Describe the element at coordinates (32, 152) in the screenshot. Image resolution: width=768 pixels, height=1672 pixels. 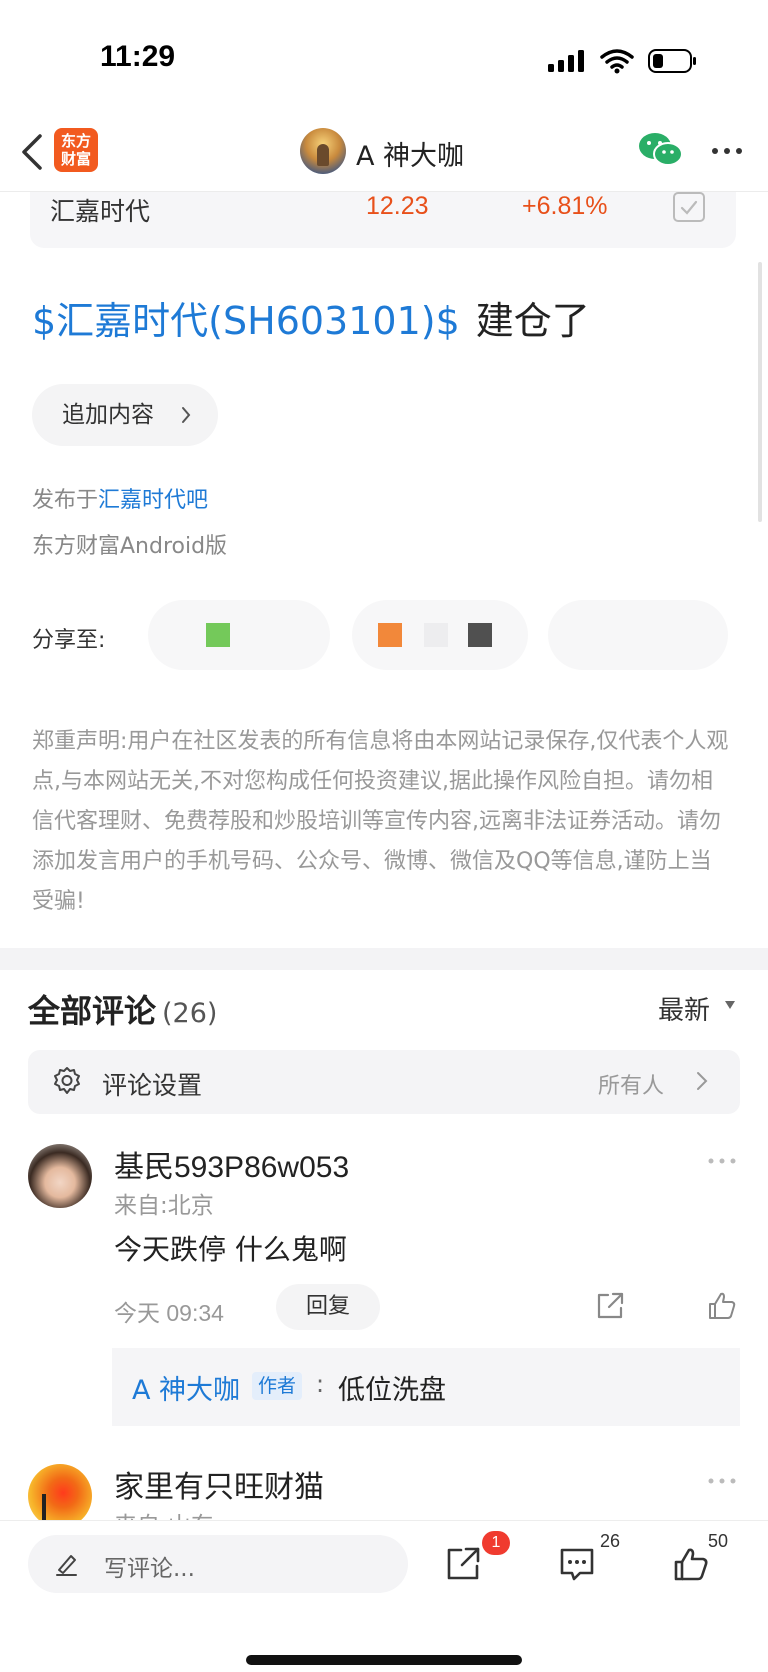
I see `back-chevron-icon` at that location.